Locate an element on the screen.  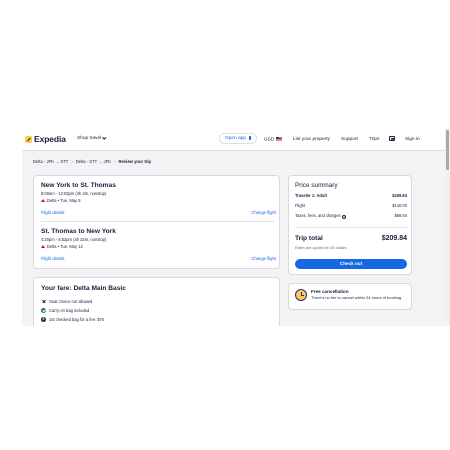
info-icon: i is located at coordinates (344, 216).